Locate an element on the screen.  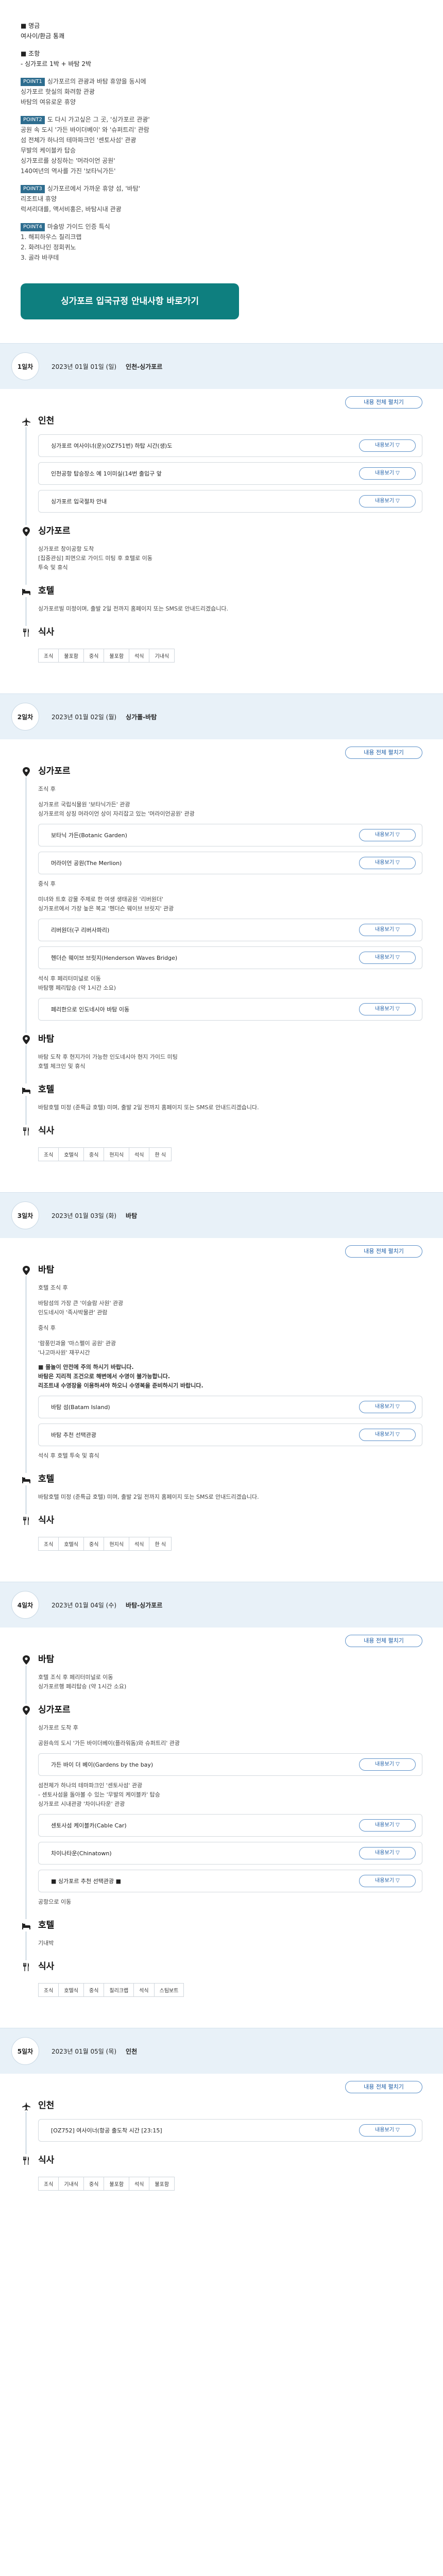
section-title: 인천 is located at coordinates (46, 2105).